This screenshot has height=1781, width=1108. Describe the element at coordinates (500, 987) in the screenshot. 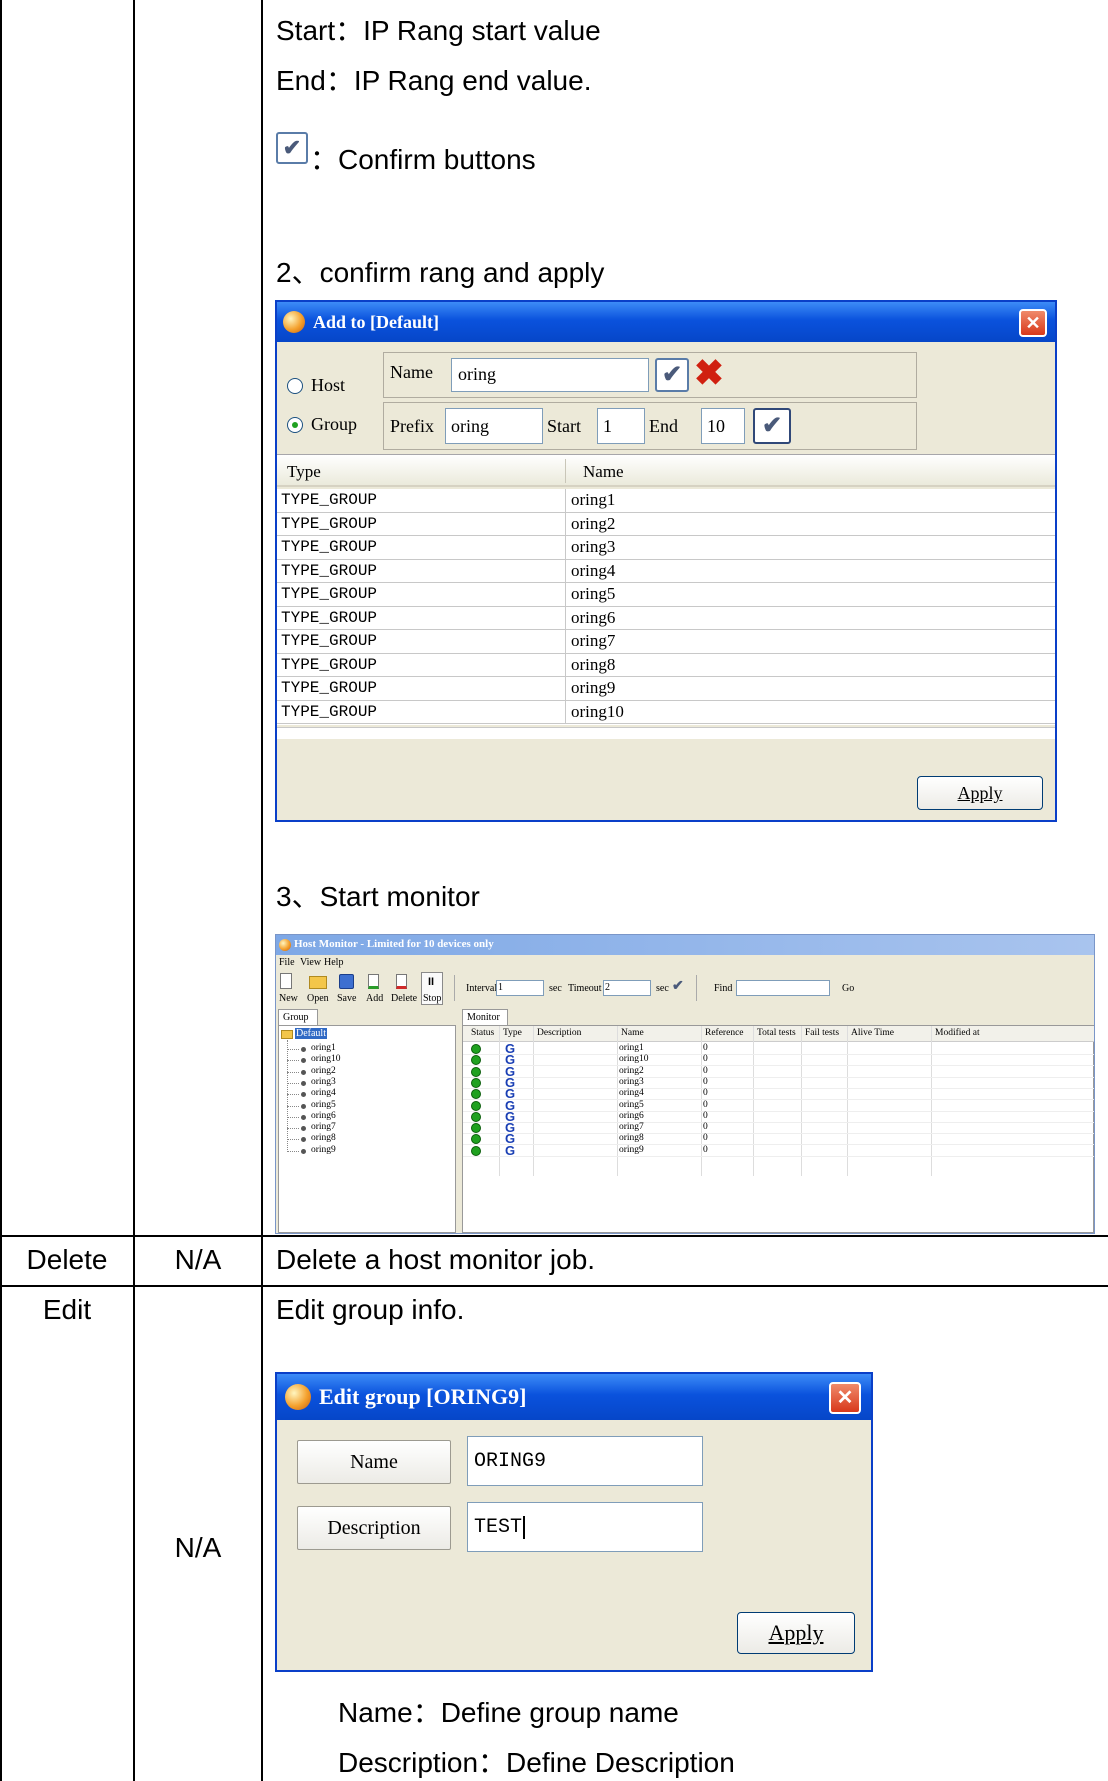

I see `interval-value: 1` at that location.